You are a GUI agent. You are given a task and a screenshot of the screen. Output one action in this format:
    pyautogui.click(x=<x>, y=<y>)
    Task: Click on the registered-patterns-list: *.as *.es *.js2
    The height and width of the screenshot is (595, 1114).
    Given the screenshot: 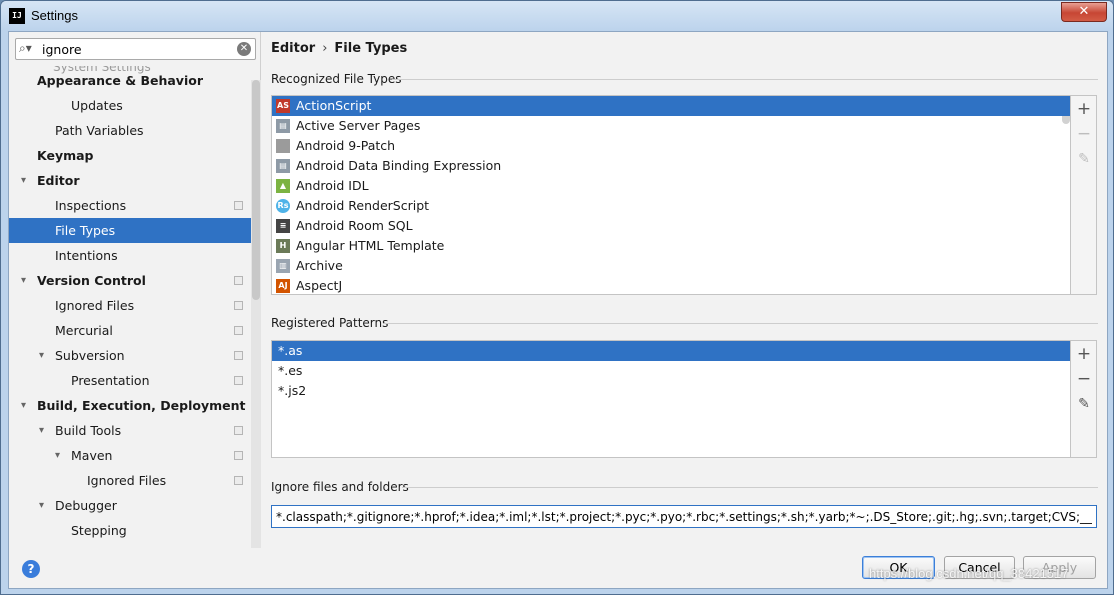 What is the action you would take?
    pyautogui.click(x=671, y=399)
    